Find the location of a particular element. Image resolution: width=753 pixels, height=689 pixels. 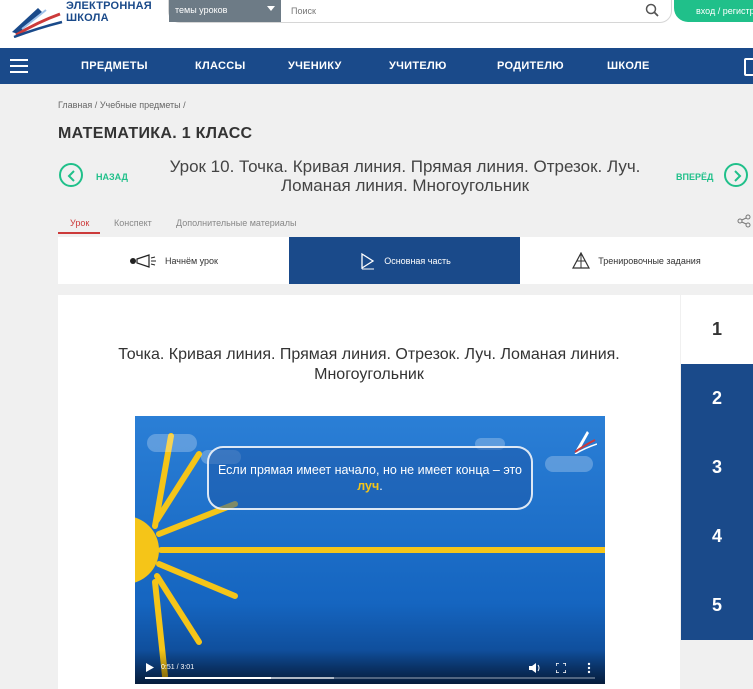

active-tab-indicator is located at coordinates (79, 233).